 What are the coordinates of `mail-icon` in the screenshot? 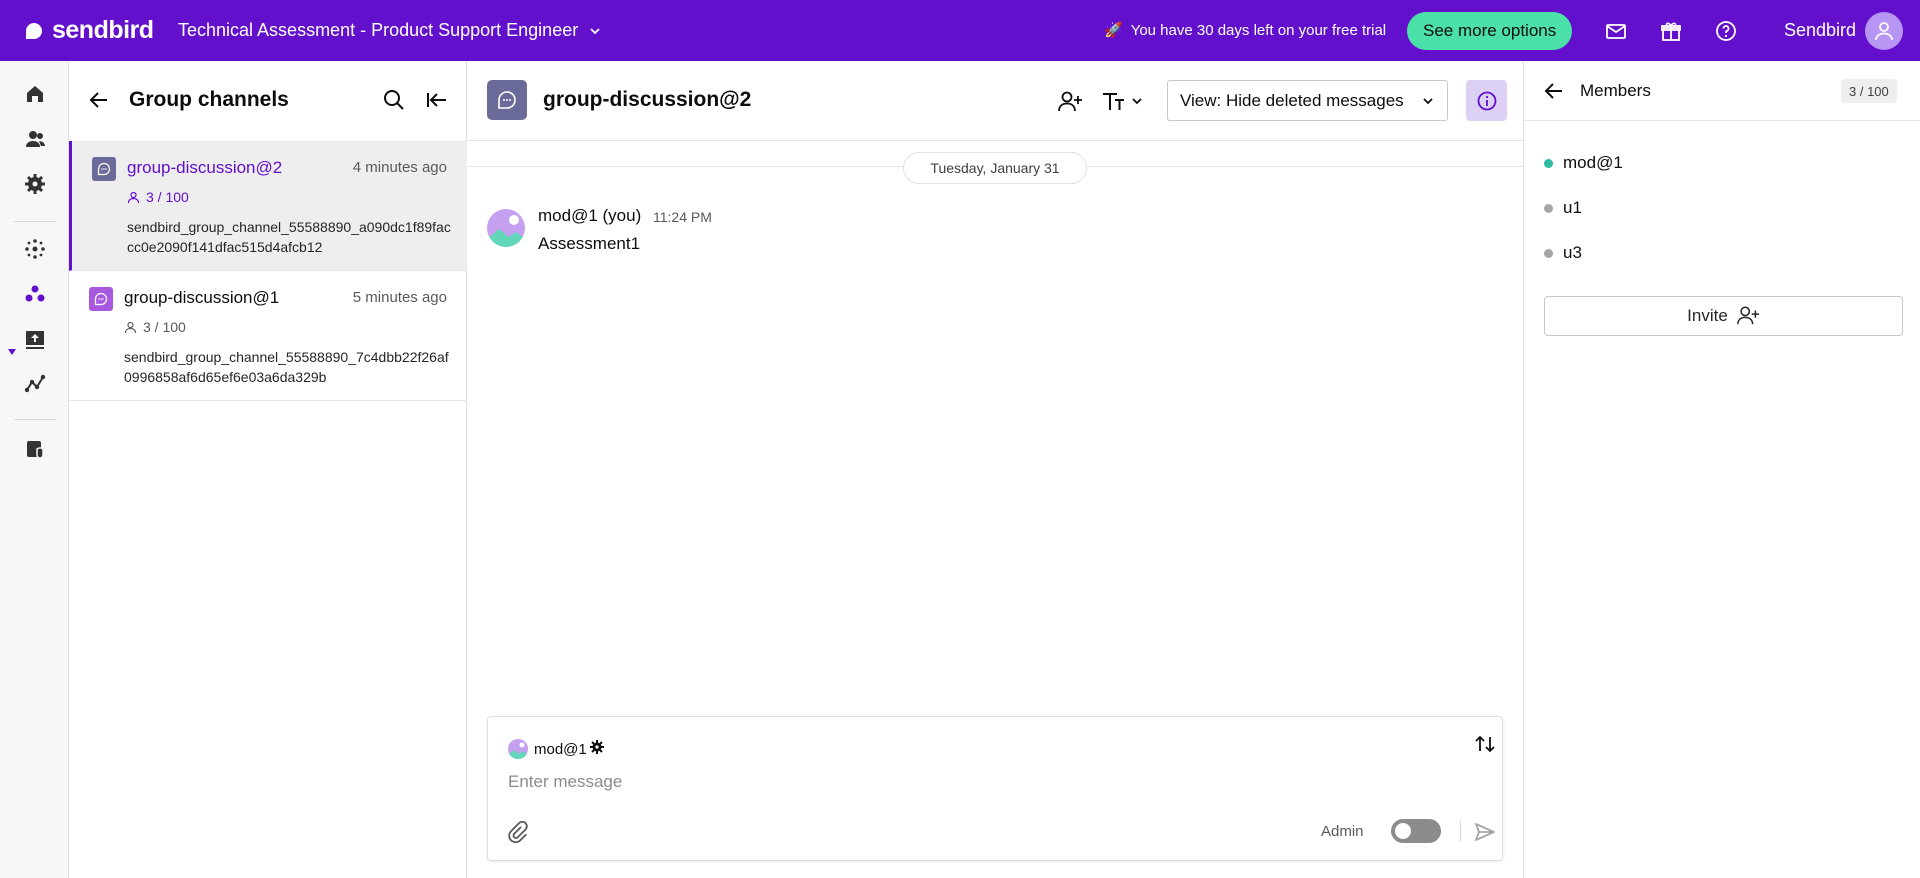 It's located at (1616, 31).